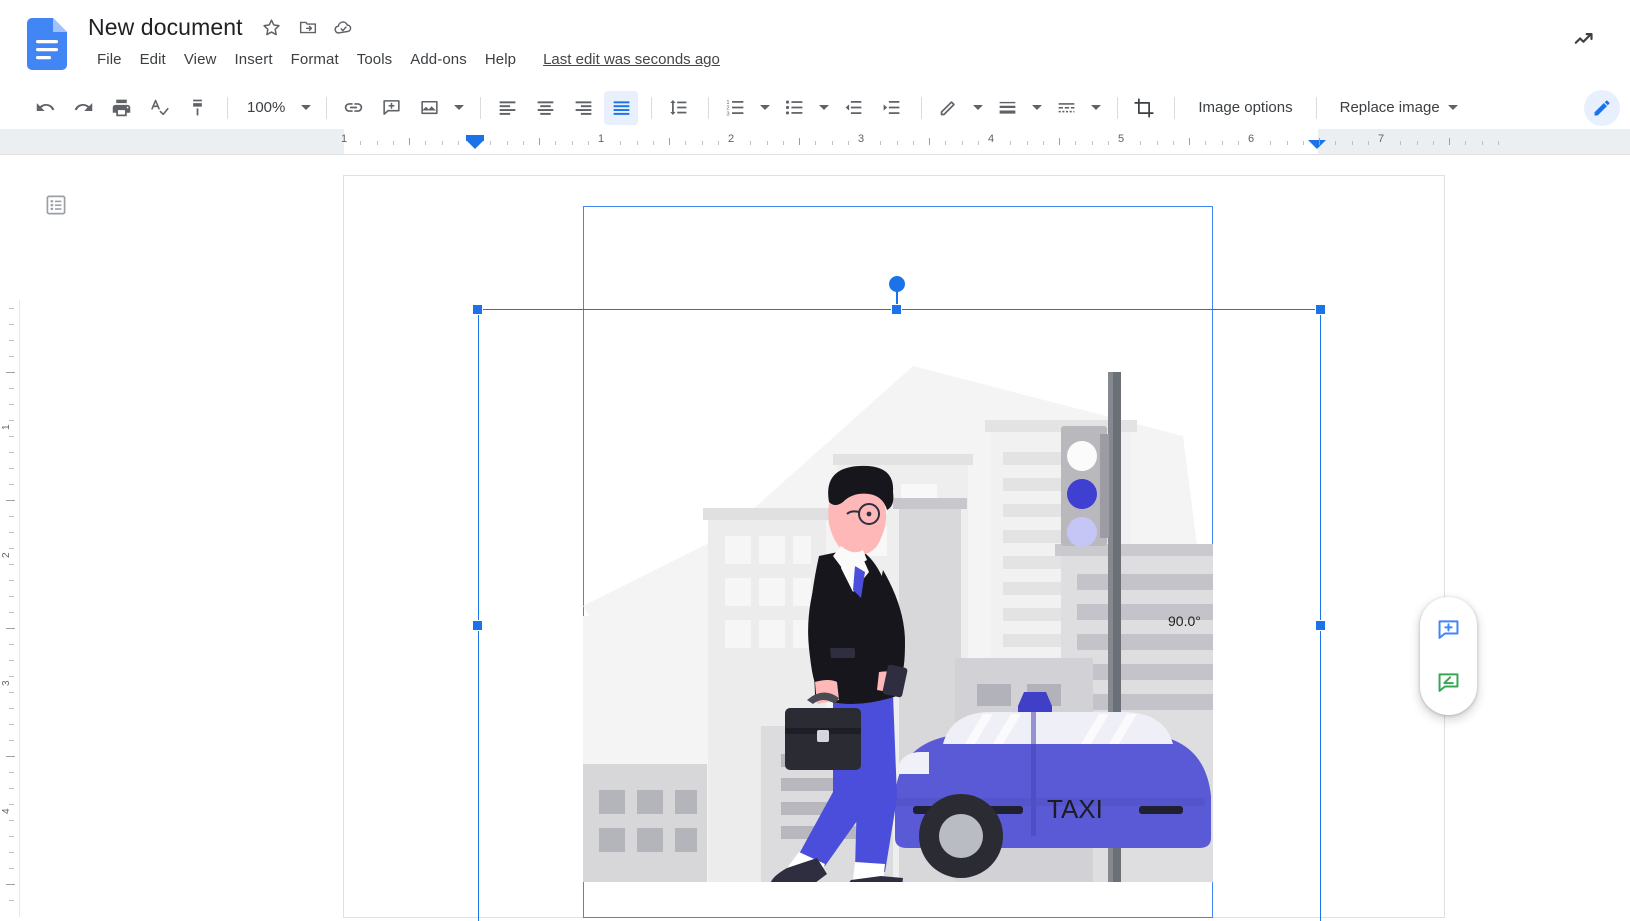 This screenshot has height=921, width=1630. Describe the element at coordinates (19, 608) in the screenshot. I see `vertical-ruler-line` at that location.